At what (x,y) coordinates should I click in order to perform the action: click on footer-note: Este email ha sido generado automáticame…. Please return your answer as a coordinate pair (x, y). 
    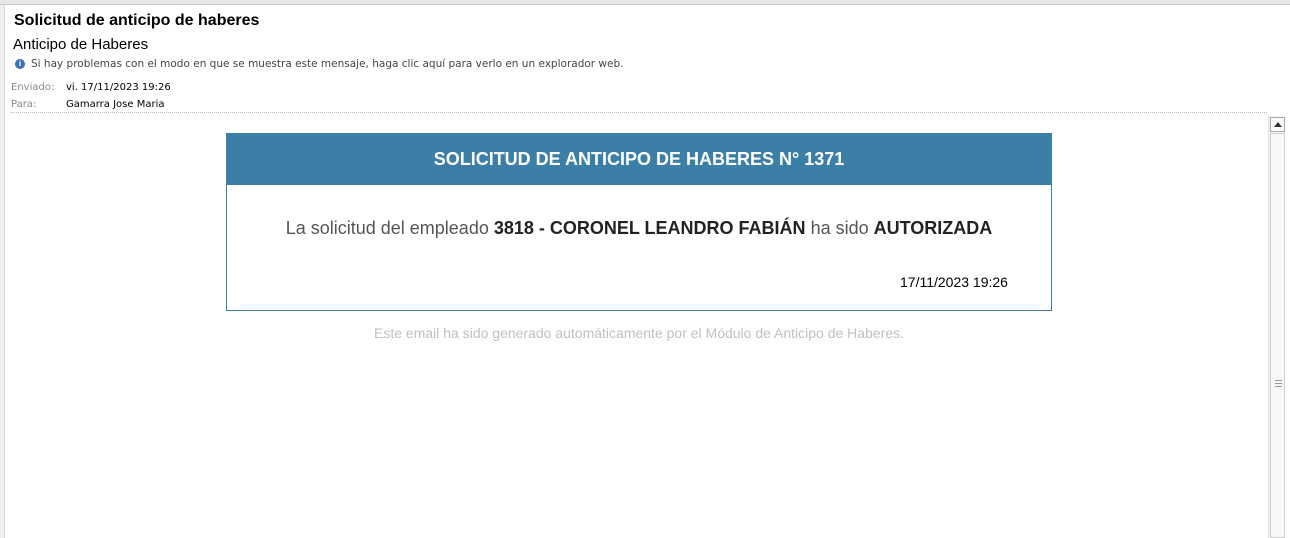
    Looking at the image, I should click on (639, 333).